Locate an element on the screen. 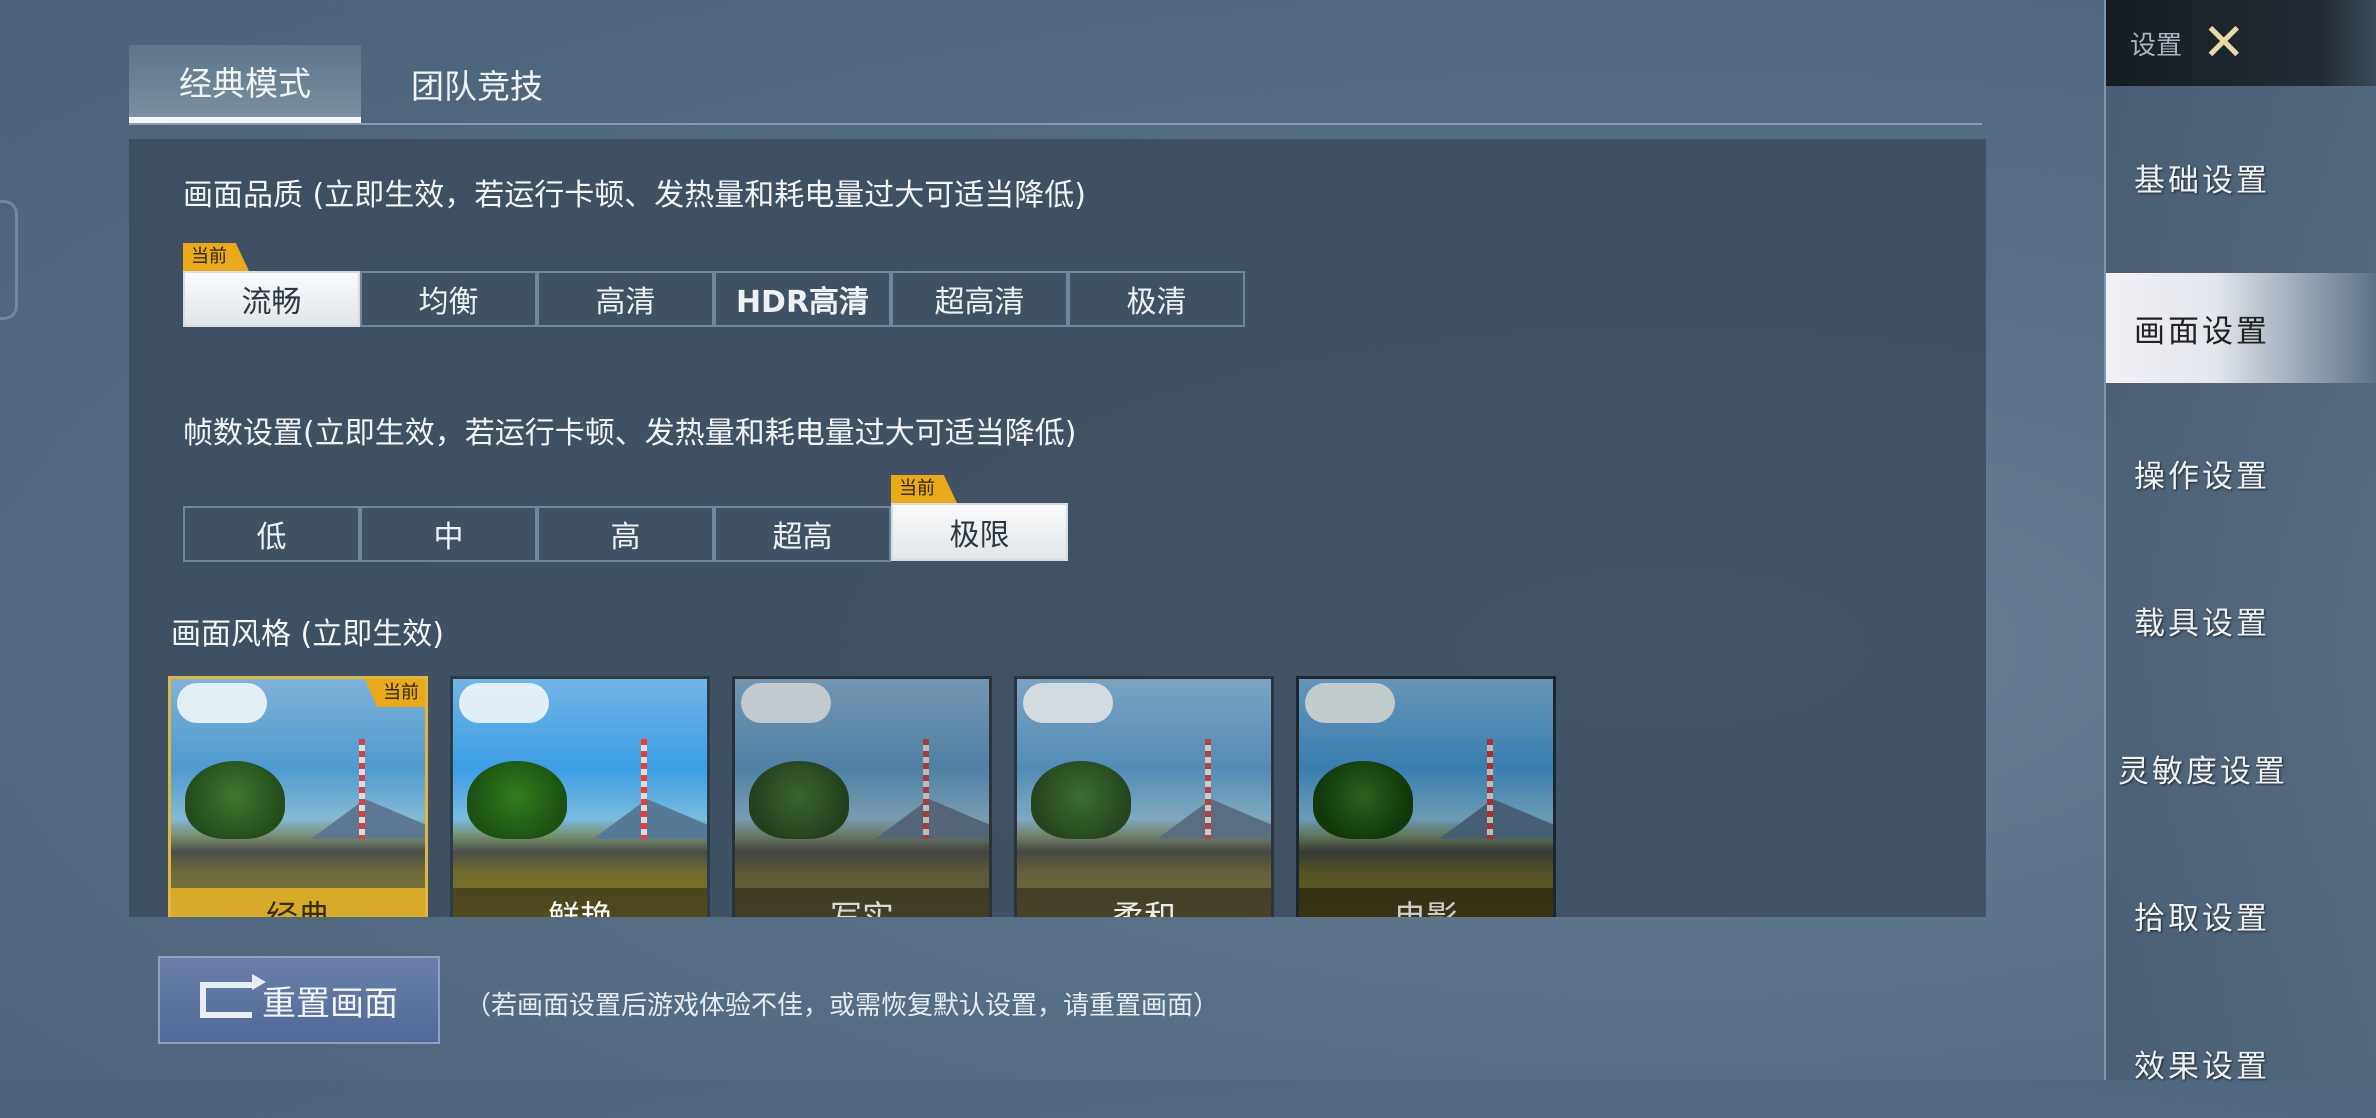 Image resolution: width=2376 pixels, height=1118 pixels. style-option-cinematic: 电影 is located at coordinates (1426, 796).